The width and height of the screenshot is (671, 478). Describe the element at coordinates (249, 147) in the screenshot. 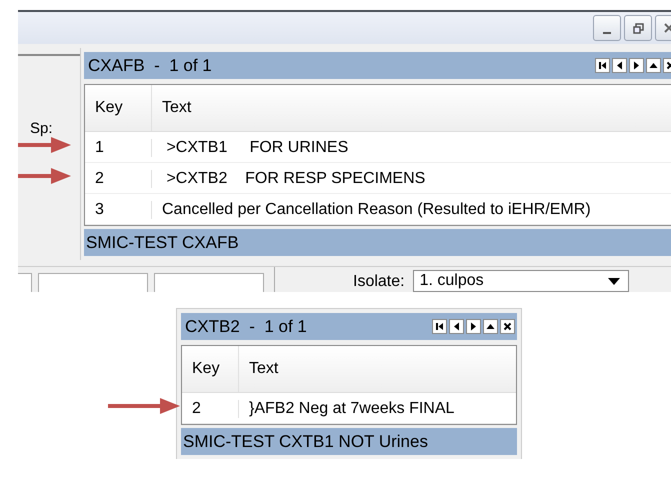

I see `table-cell: >CXTB1 FOR URINES` at that location.